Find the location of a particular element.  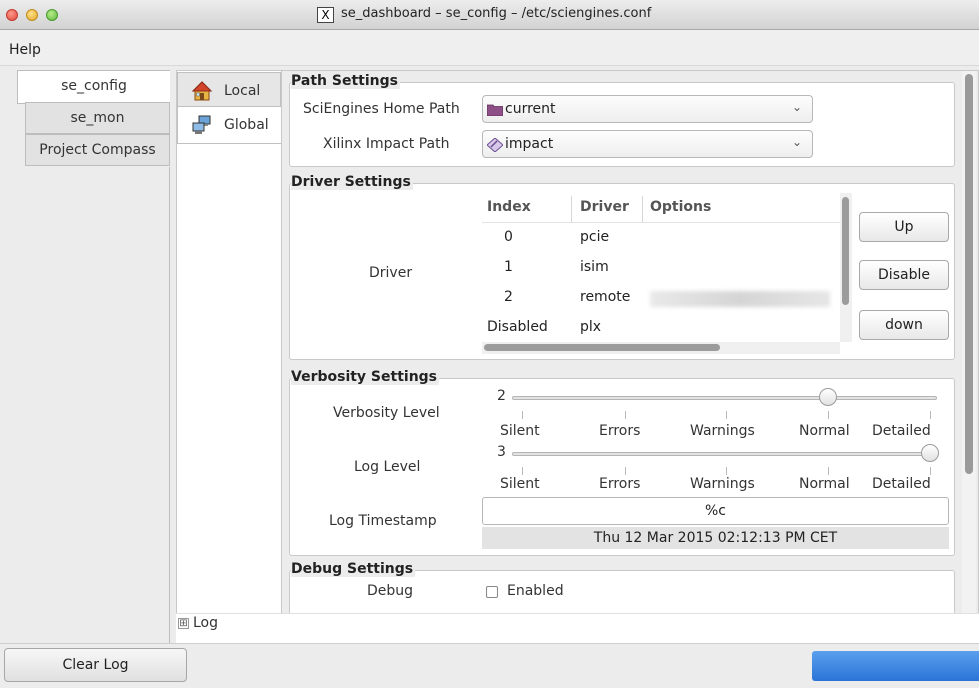

header-divider is located at coordinates (662, 222).